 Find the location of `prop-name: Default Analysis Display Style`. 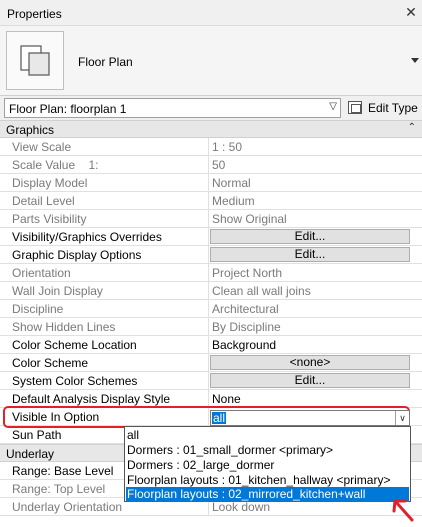

prop-name: Default Analysis Display Style is located at coordinates (91, 399).